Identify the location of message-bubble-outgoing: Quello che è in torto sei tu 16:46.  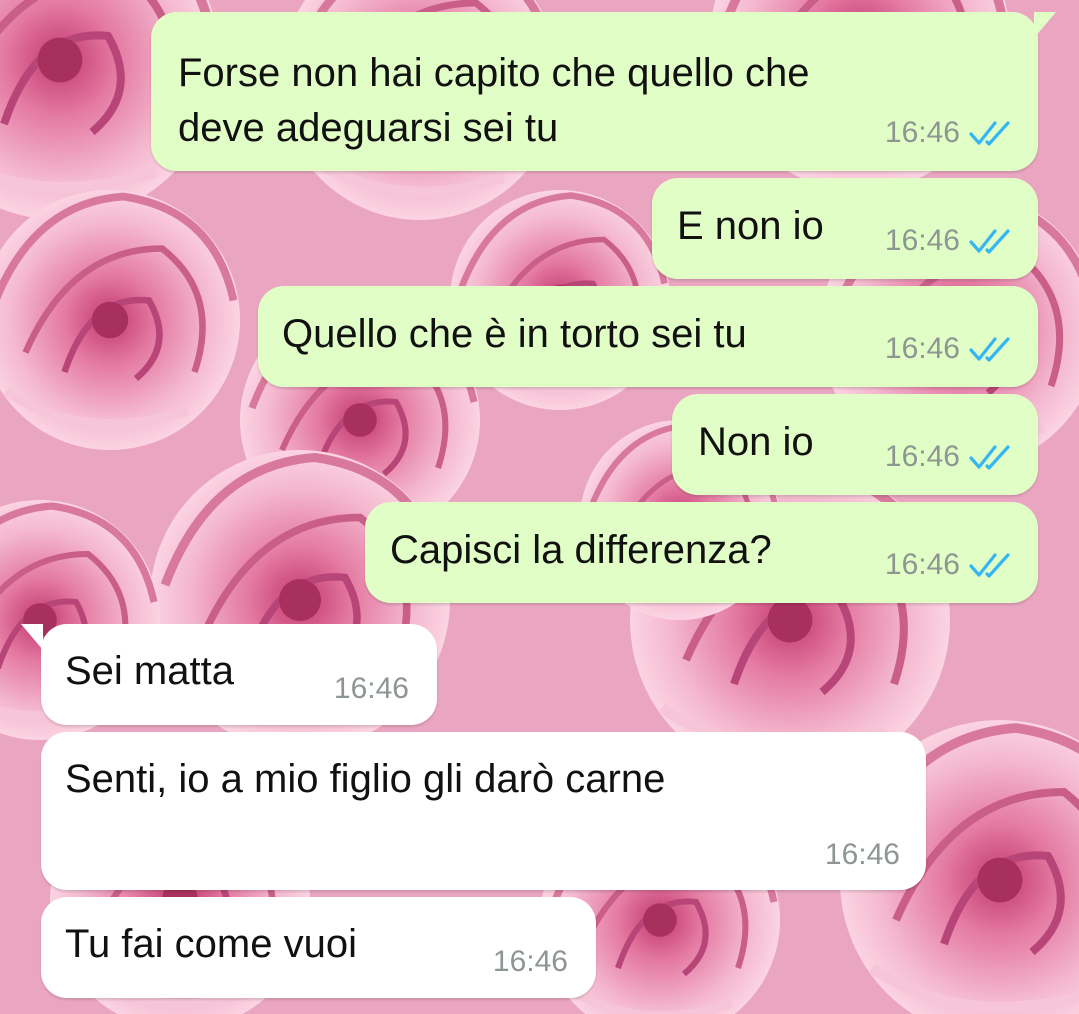
(648, 336).